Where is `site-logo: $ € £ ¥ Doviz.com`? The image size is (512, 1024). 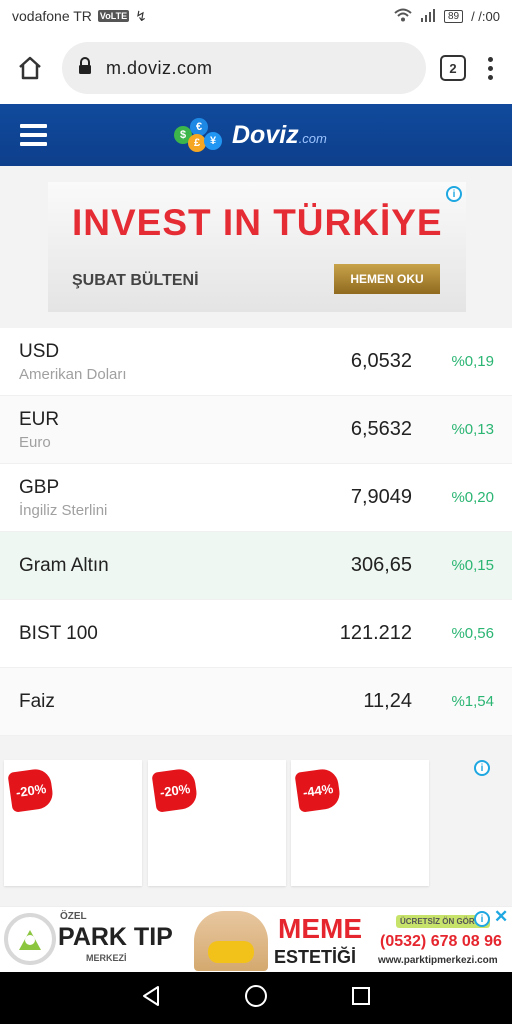 site-logo: $ € £ ¥ Doviz.com is located at coordinates (249, 135).